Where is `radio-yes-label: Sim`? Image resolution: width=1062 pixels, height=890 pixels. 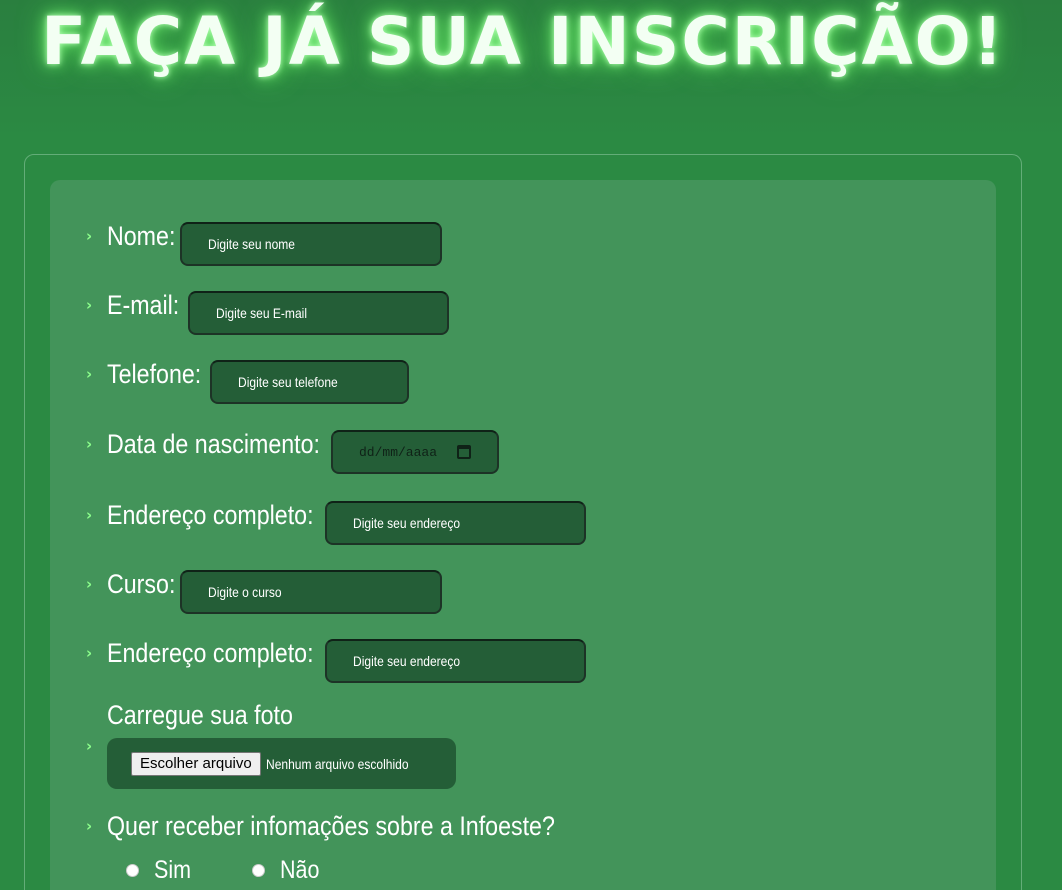 radio-yes-label: Sim is located at coordinates (173, 870).